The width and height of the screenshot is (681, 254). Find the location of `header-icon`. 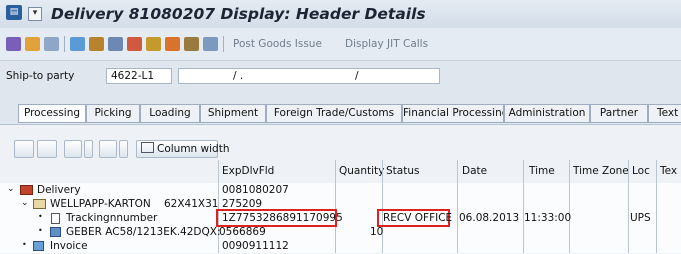

header-icon is located at coordinates (77, 44).